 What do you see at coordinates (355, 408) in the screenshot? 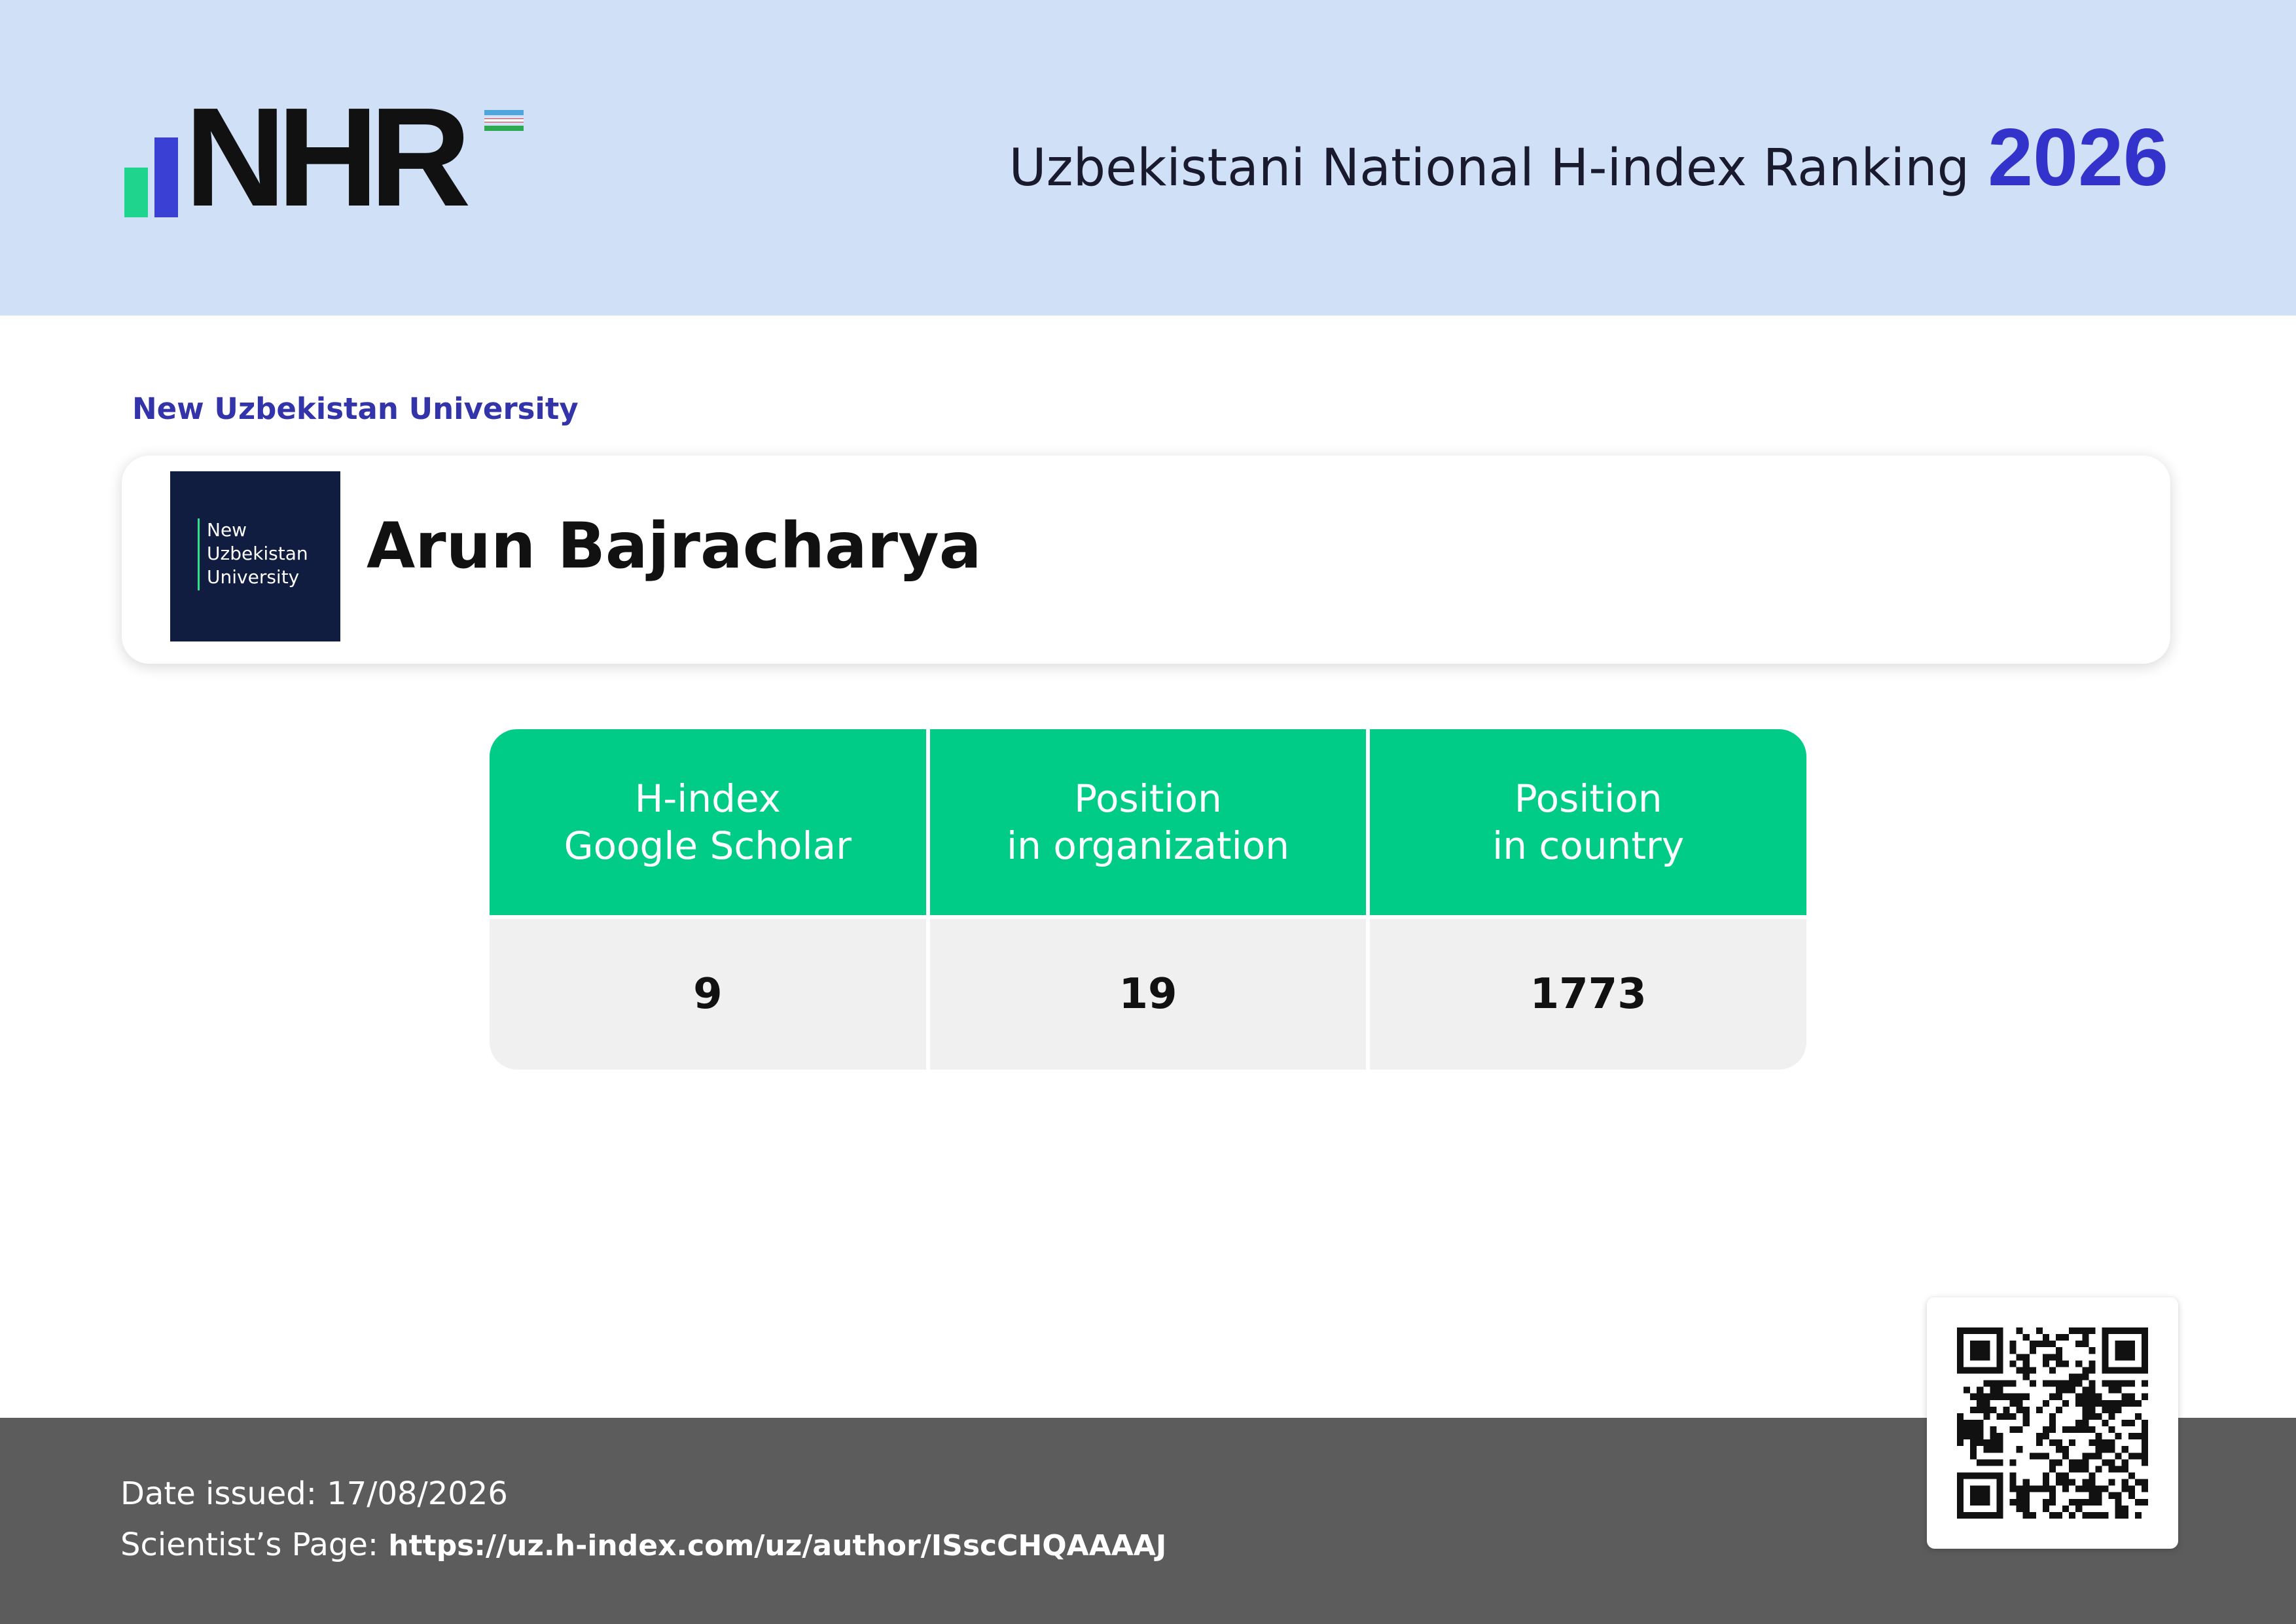
I see `organization-name: New Uzbekistan University` at bounding box center [355, 408].